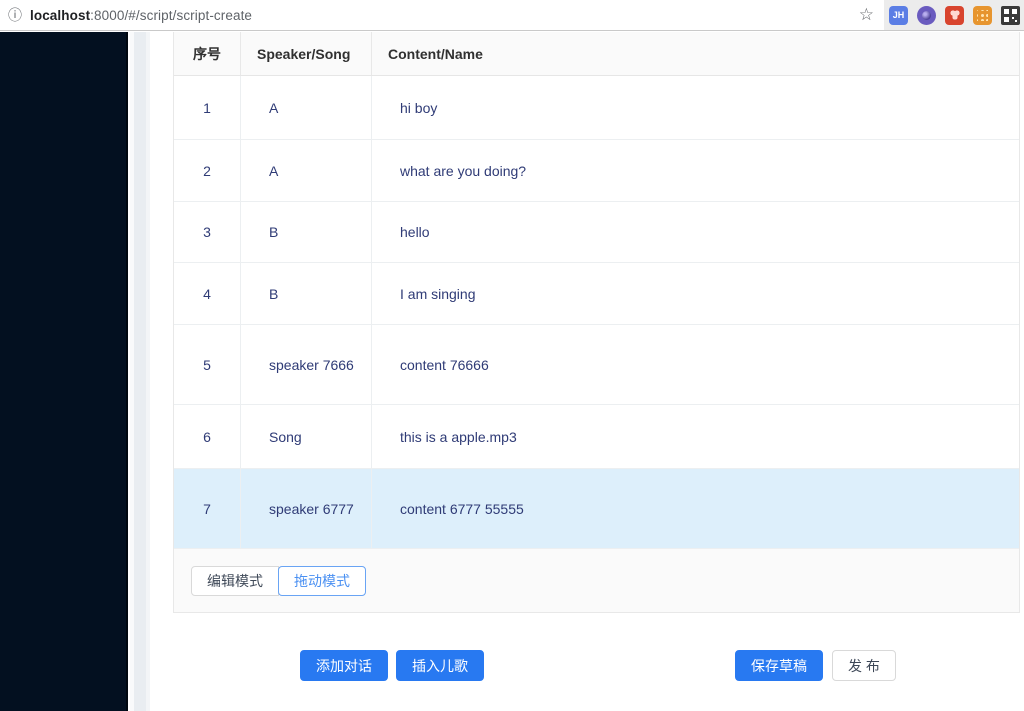  I want to click on cell-index: 4, so click(207, 293).